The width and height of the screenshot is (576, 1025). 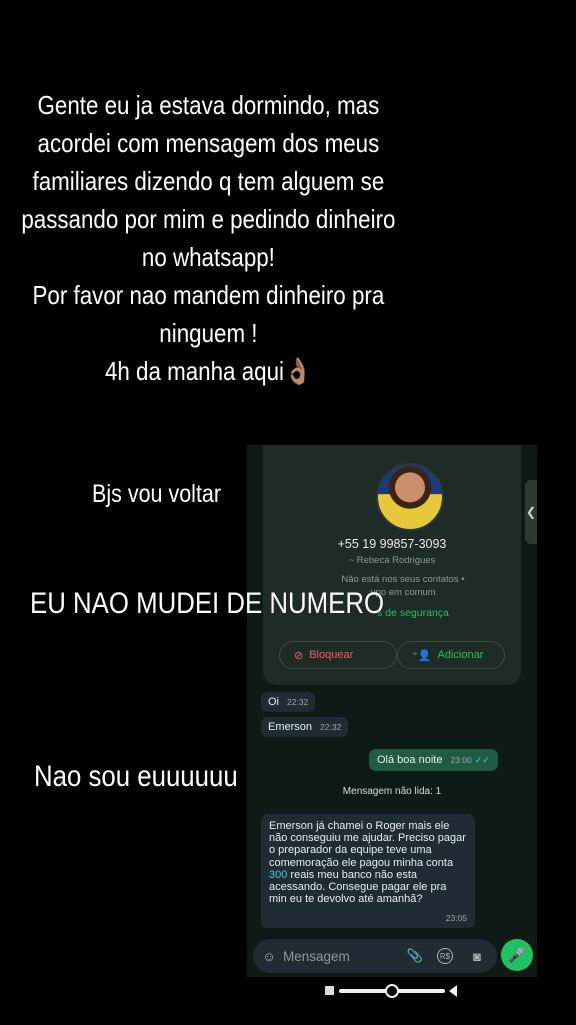 What do you see at coordinates (517, 955) in the screenshot?
I see `microphone-icon: 🎤` at bounding box center [517, 955].